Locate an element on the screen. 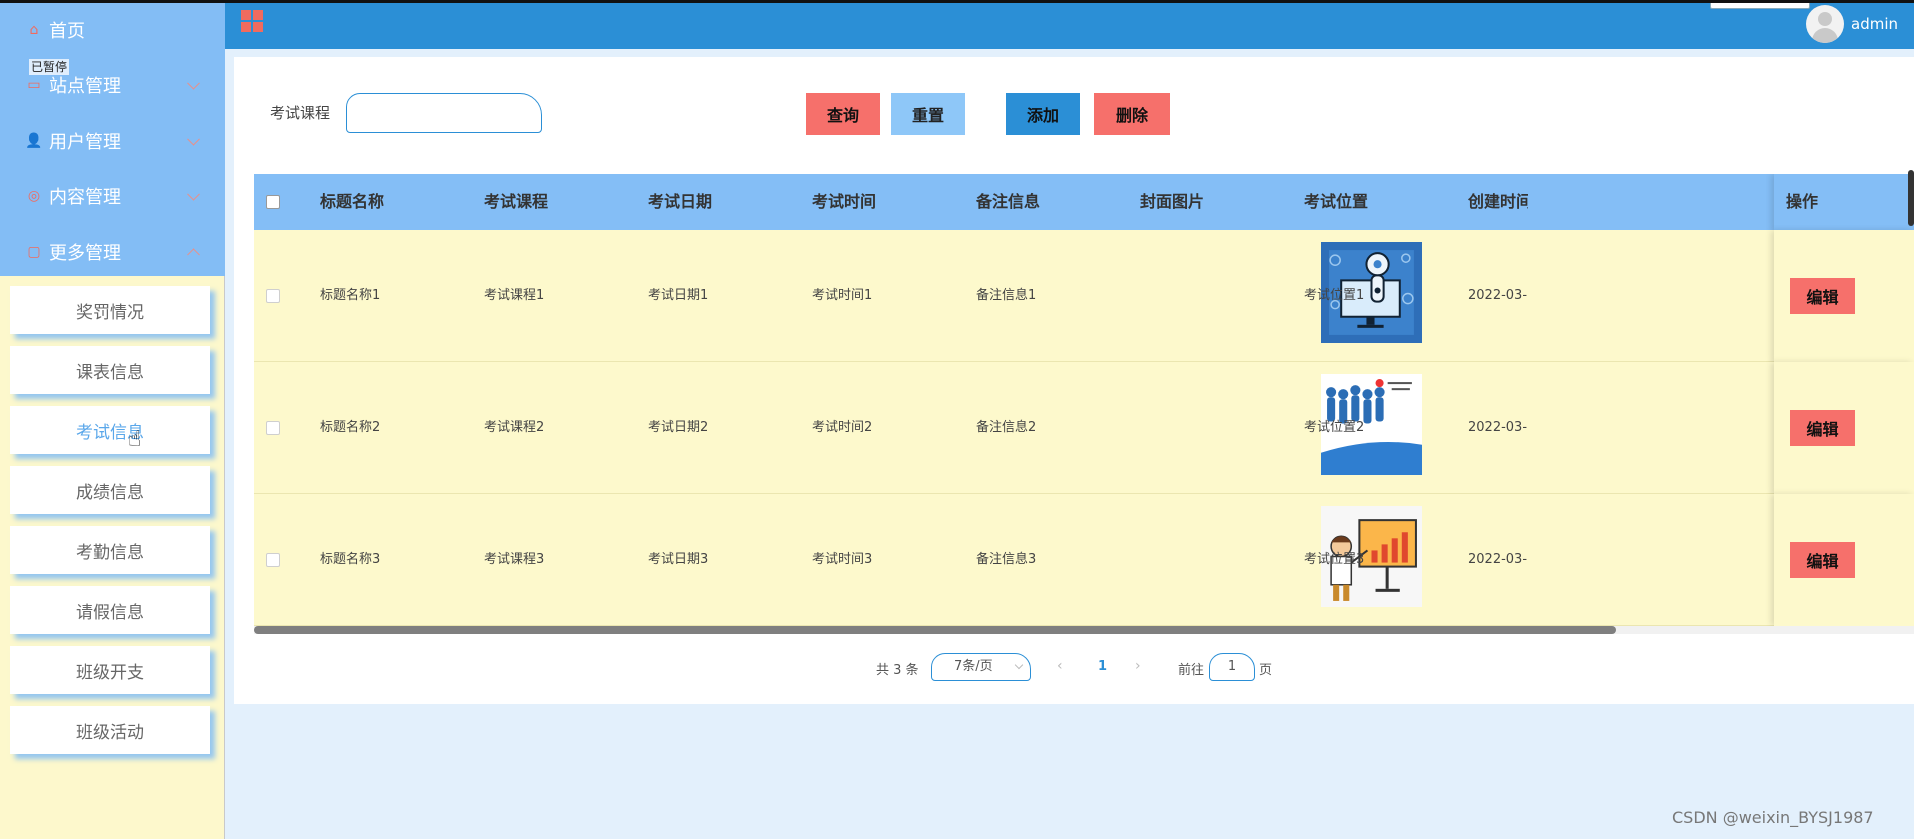 The width and height of the screenshot is (1914, 839). reset-button: 重置 is located at coordinates (928, 114).